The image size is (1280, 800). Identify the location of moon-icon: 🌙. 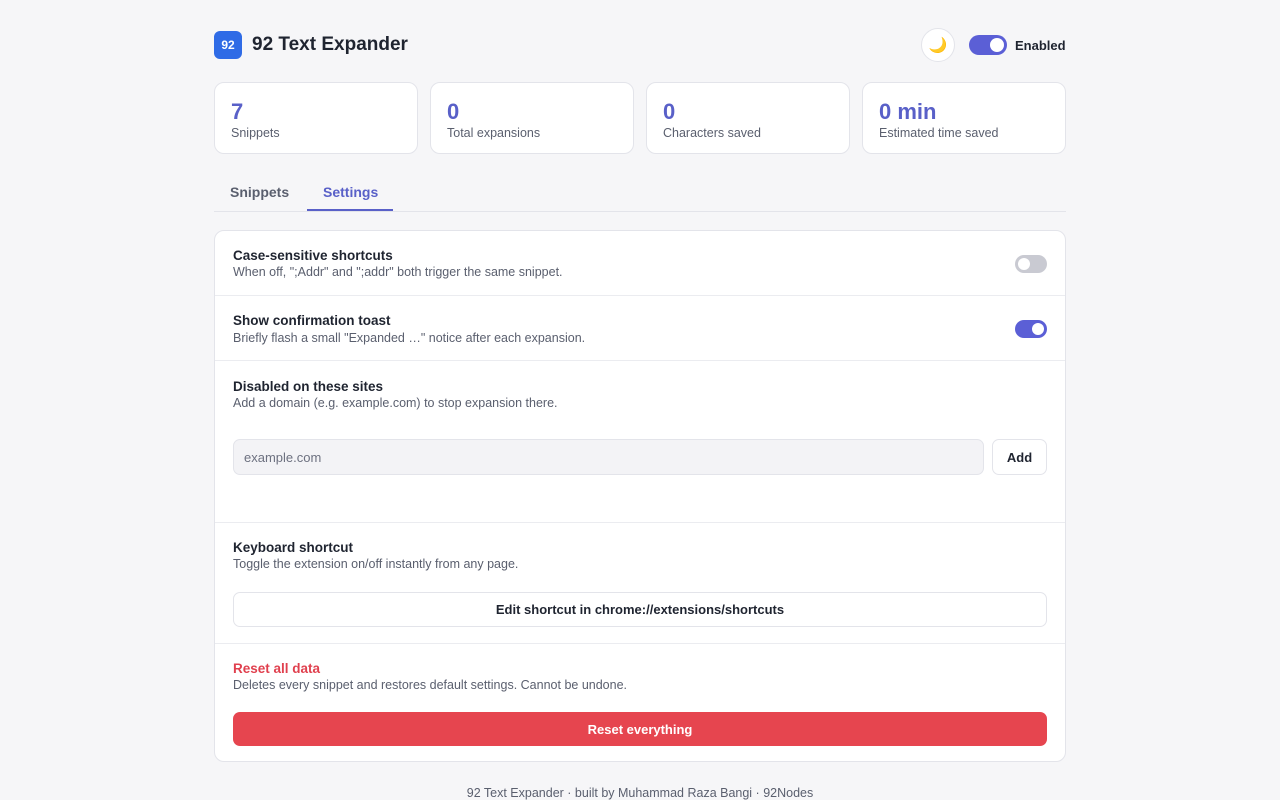
(938, 45).